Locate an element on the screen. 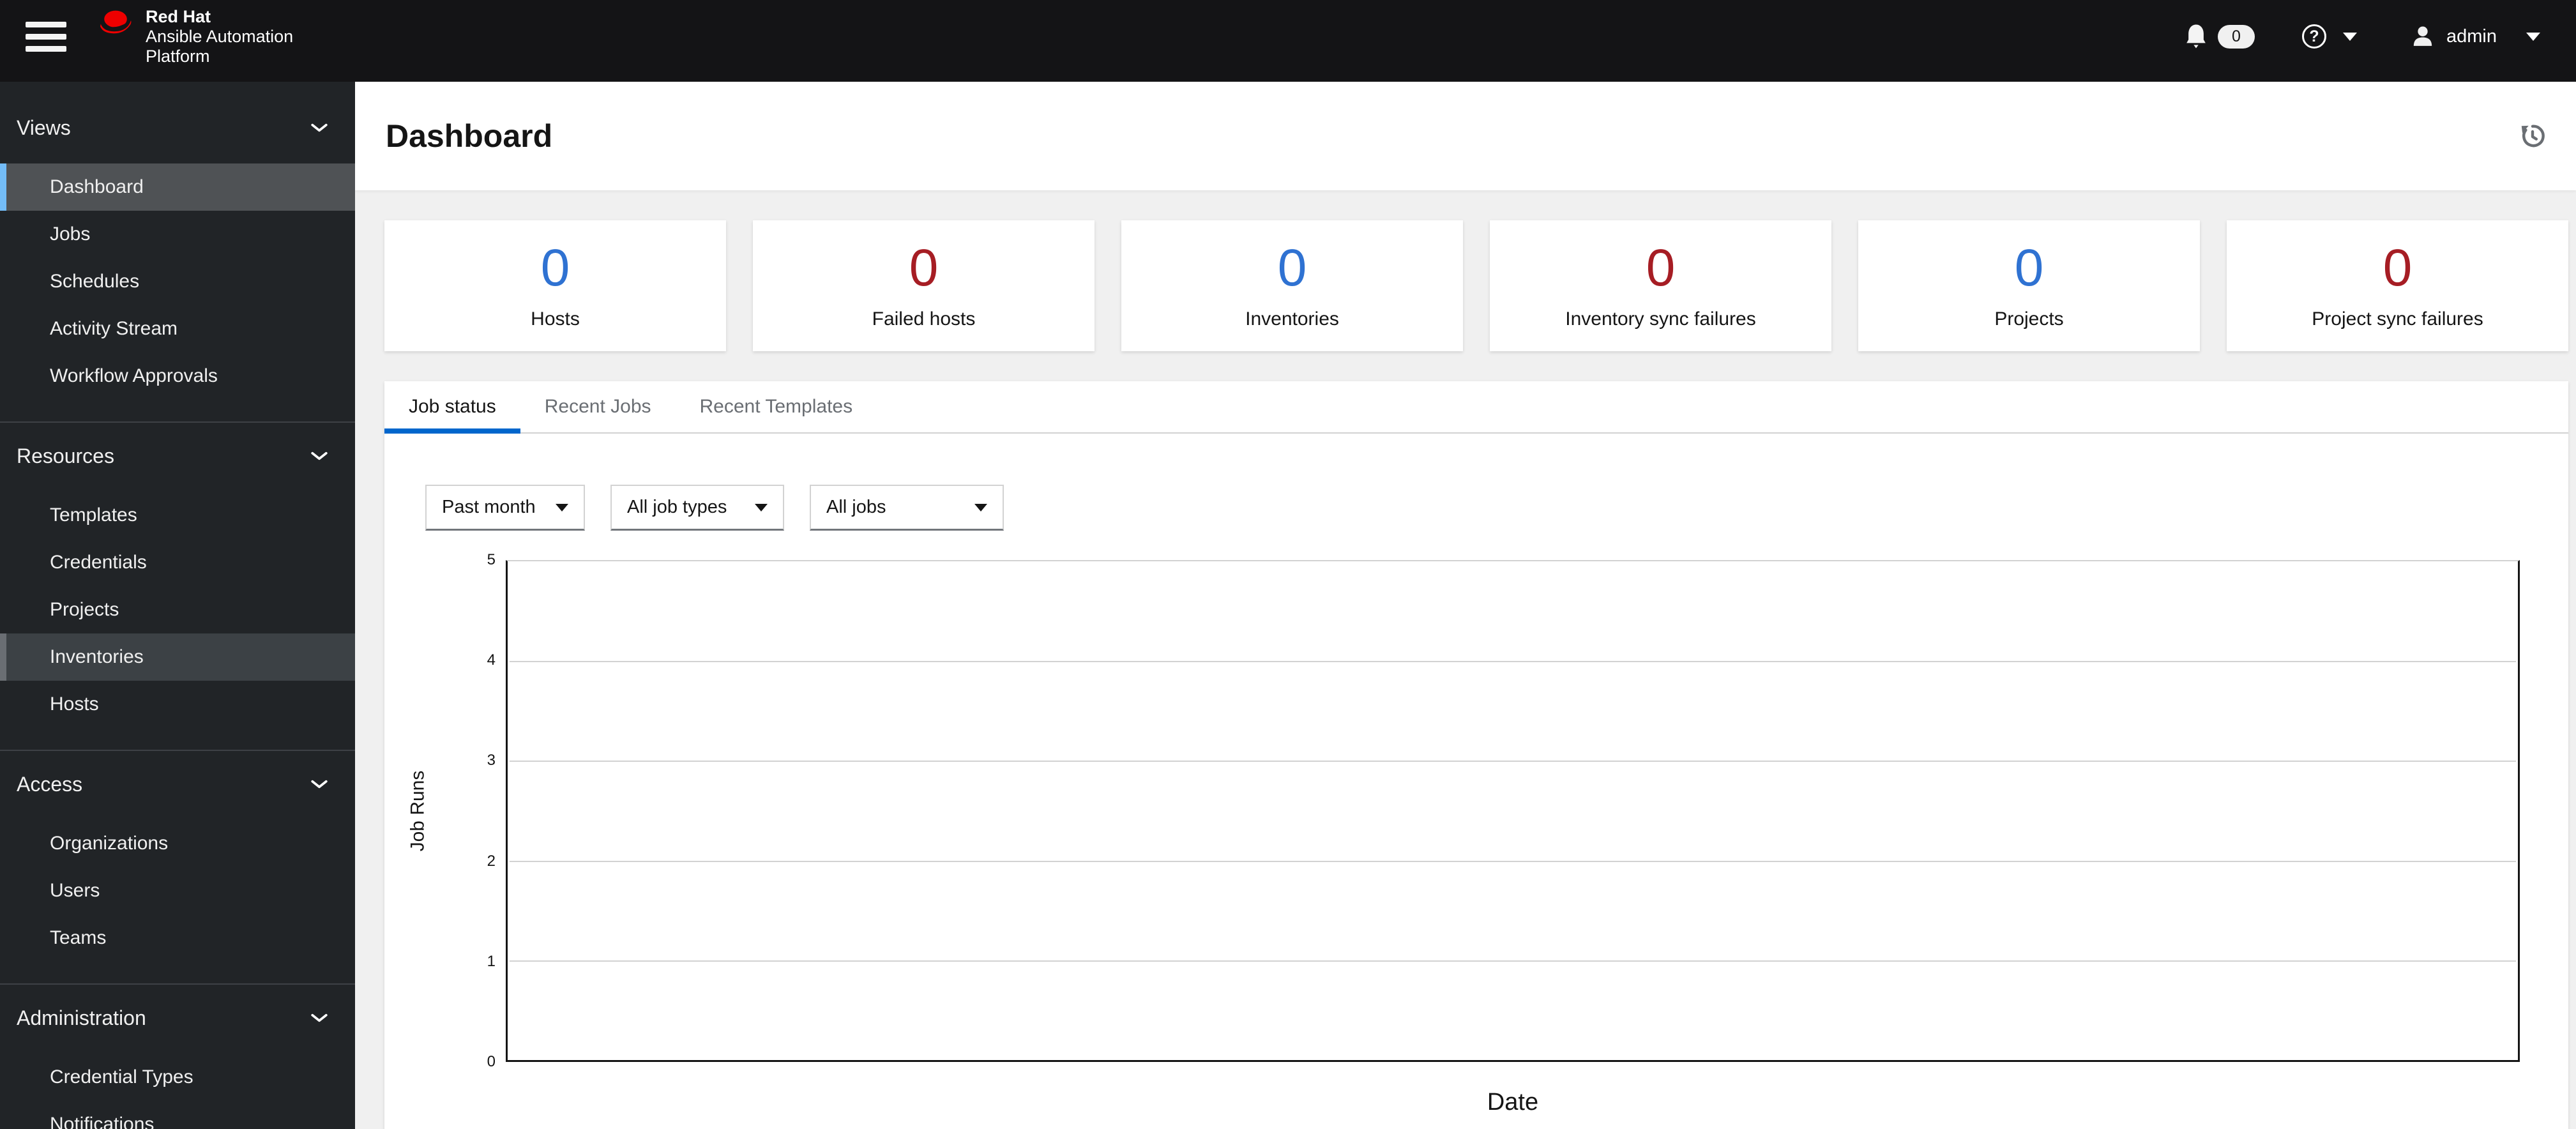 This screenshot has width=2576, height=1129. product-name: Red Hat Ansible Automation Platform is located at coordinates (220, 36).